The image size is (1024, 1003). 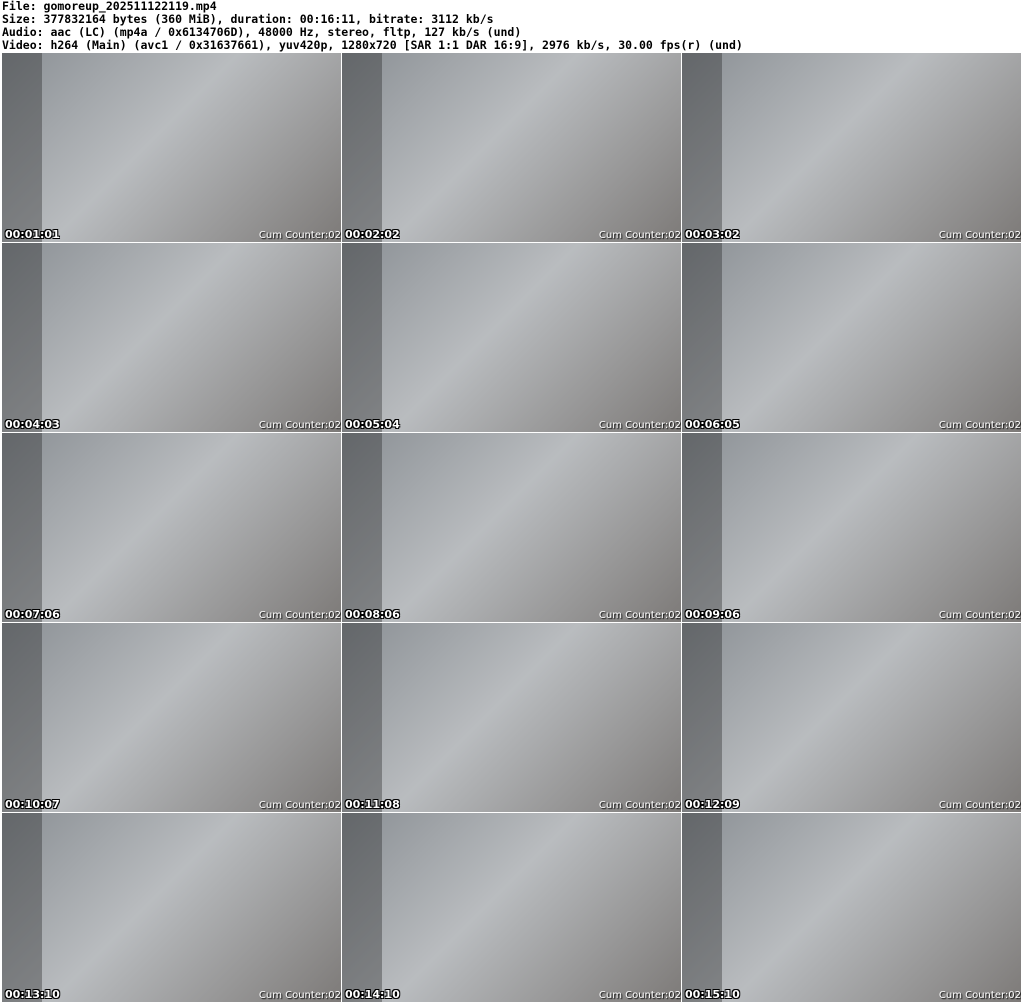 I want to click on thumbnail-timestamp: 00:04:03, so click(x=32, y=424).